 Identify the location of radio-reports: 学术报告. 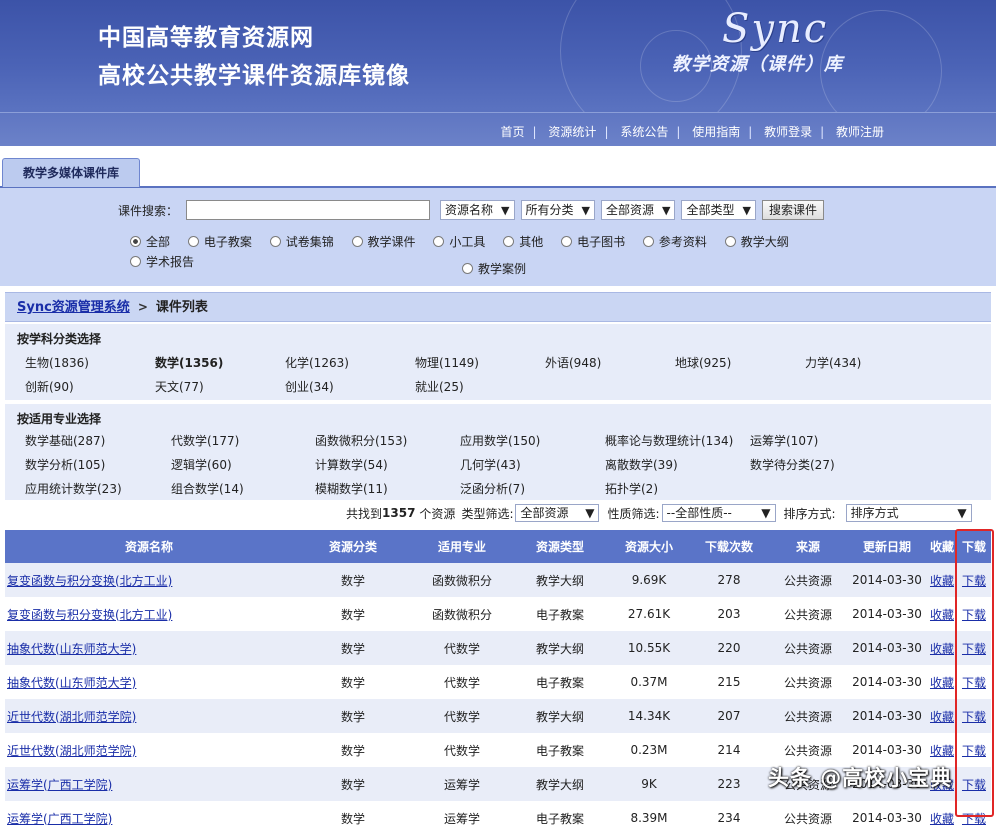
(162, 262).